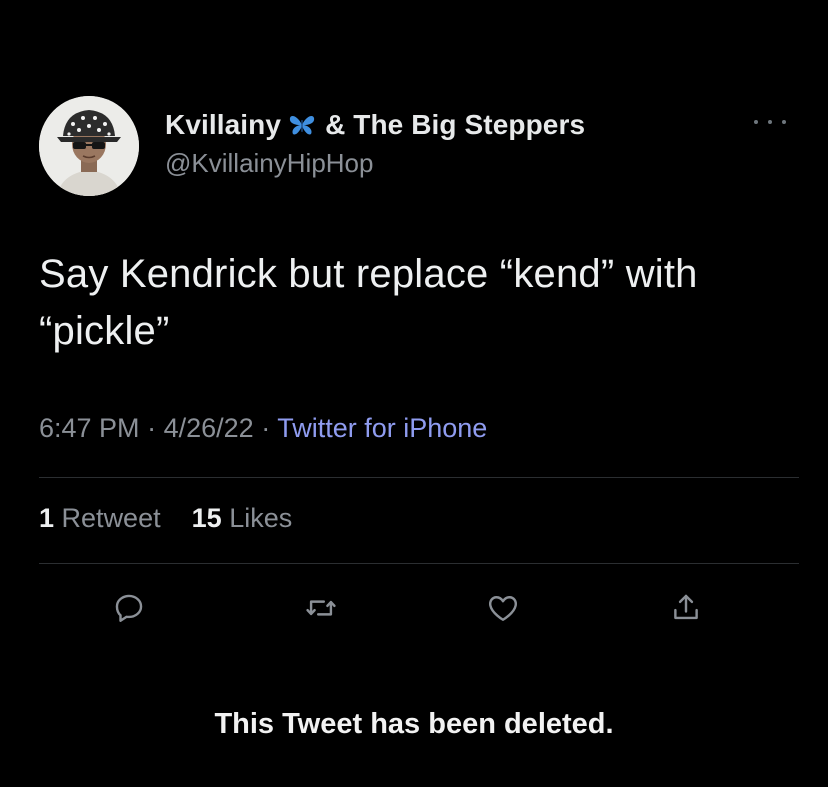  Describe the element at coordinates (47, 518) in the screenshot. I see `retweet-count: 1` at that location.